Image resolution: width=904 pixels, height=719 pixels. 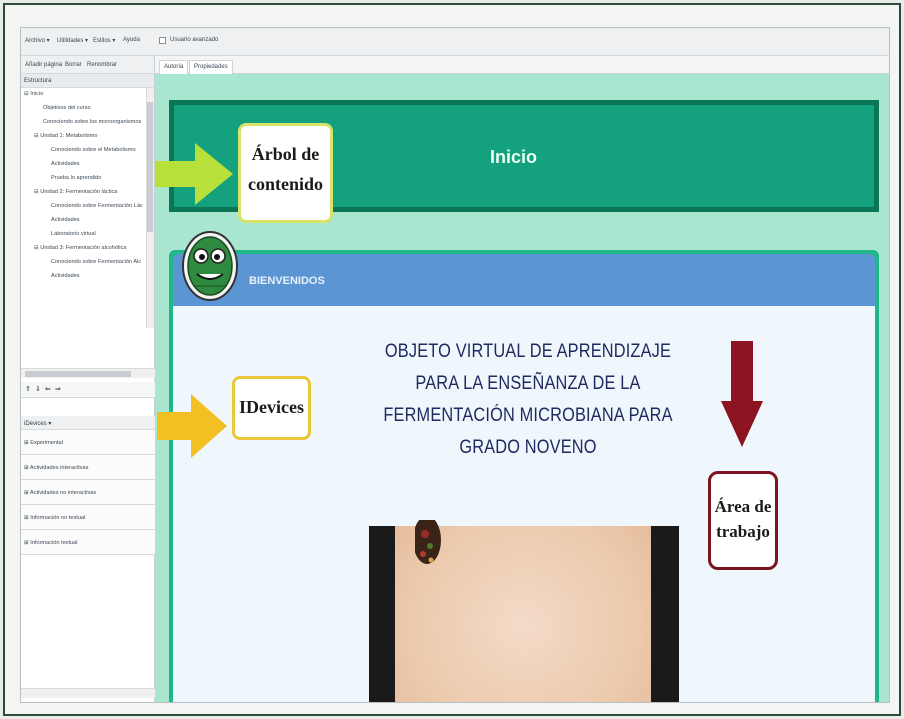 What do you see at coordinates (87, 81) in the screenshot?
I see `structure-heading: Estructura` at bounding box center [87, 81].